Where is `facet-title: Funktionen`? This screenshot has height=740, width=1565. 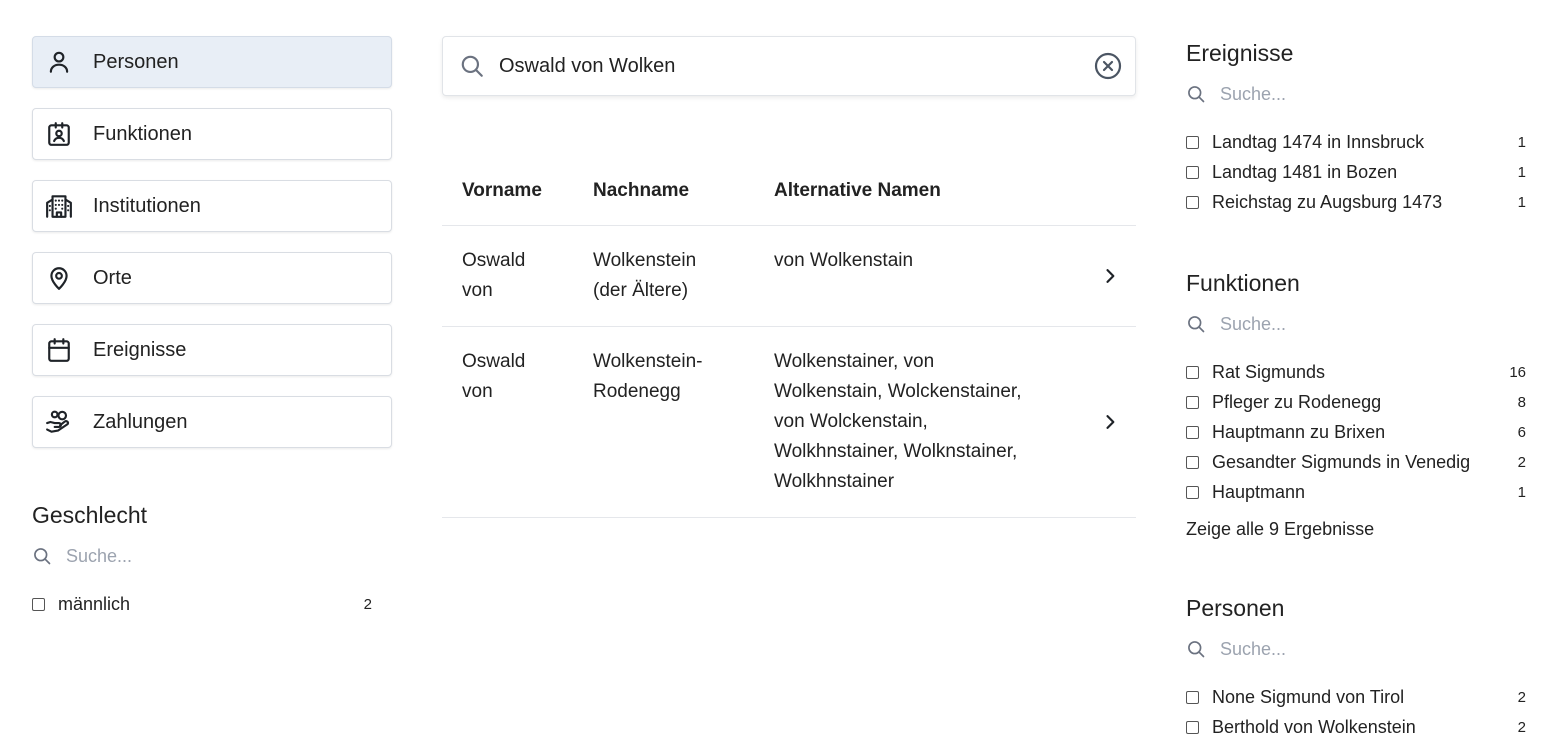
facet-title: Funktionen is located at coordinates (1243, 283).